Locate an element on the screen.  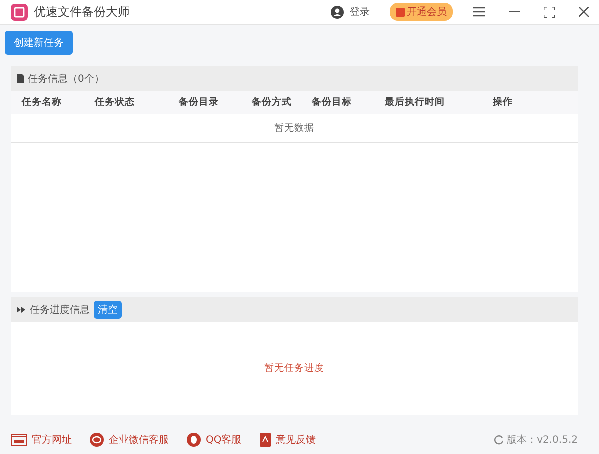
column-header: 备份目标 is located at coordinates (332, 102).